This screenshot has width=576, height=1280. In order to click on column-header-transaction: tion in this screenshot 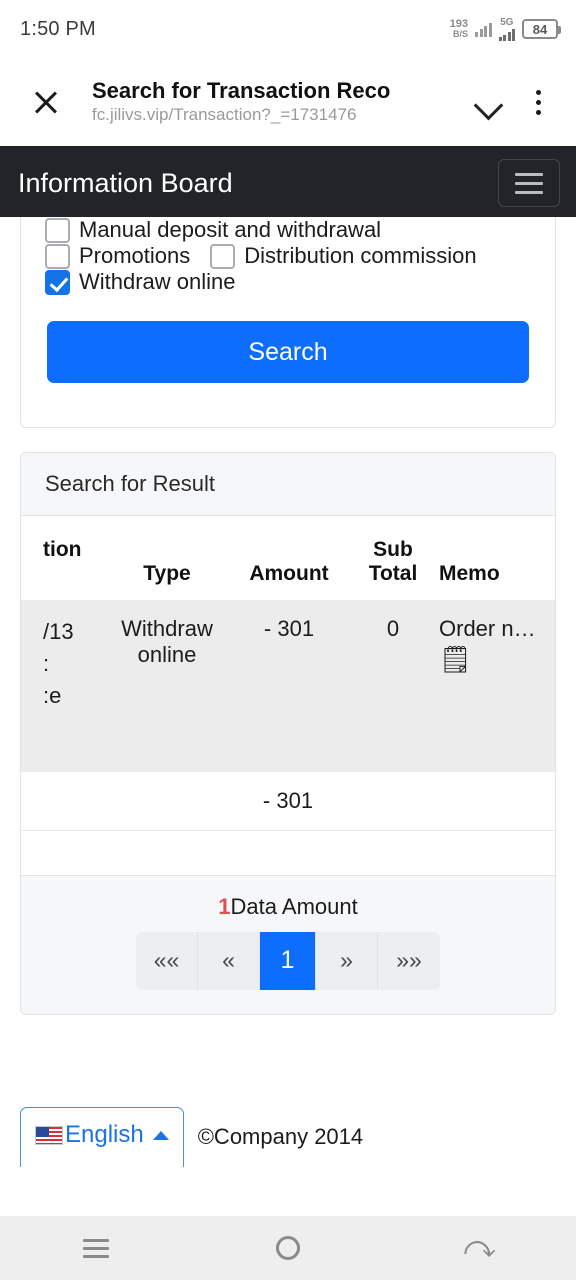, I will do `click(62, 549)`.